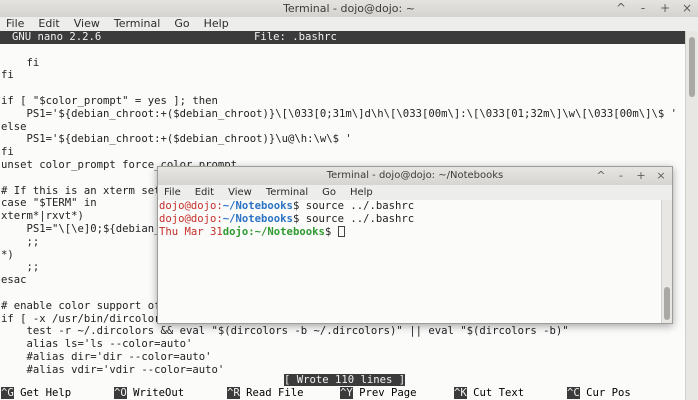  What do you see at coordinates (349, 24) in the screenshot?
I see `back-menu-bar: File Edit View Terminal Go Help` at bounding box center [349, 24].